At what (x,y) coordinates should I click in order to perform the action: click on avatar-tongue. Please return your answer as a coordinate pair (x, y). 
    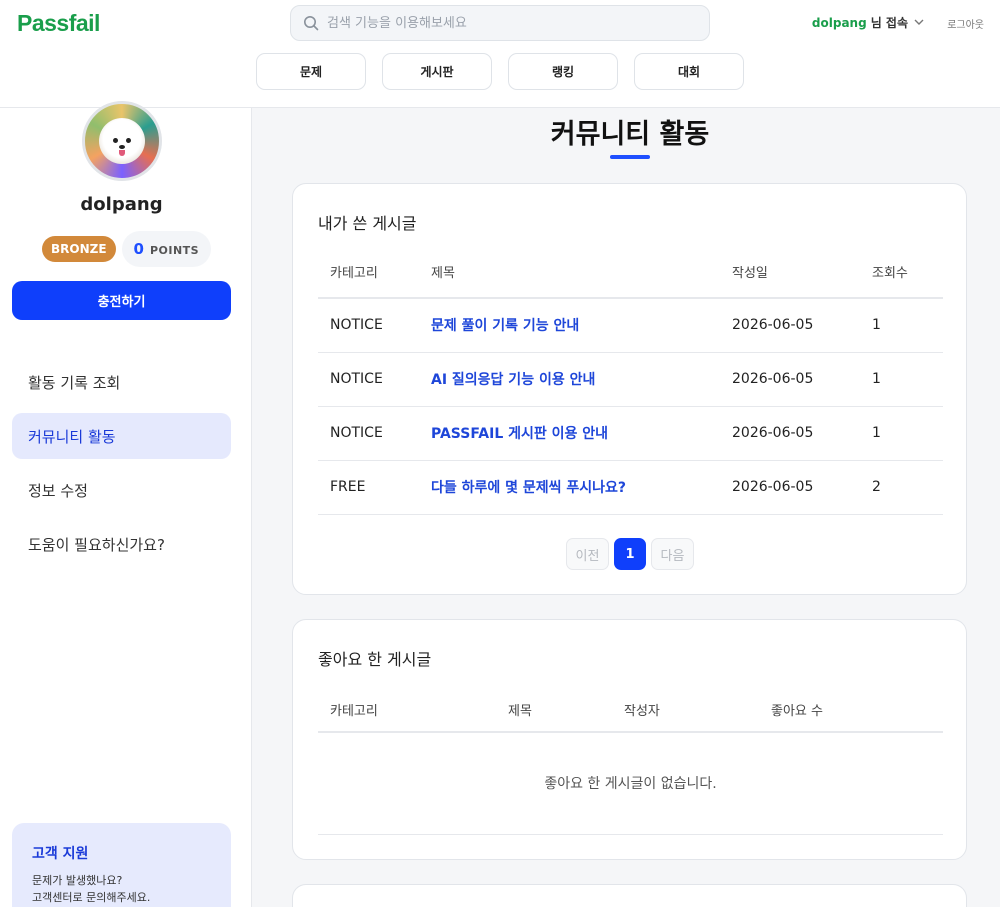
    Looking at the image, I should click on (122, 153).